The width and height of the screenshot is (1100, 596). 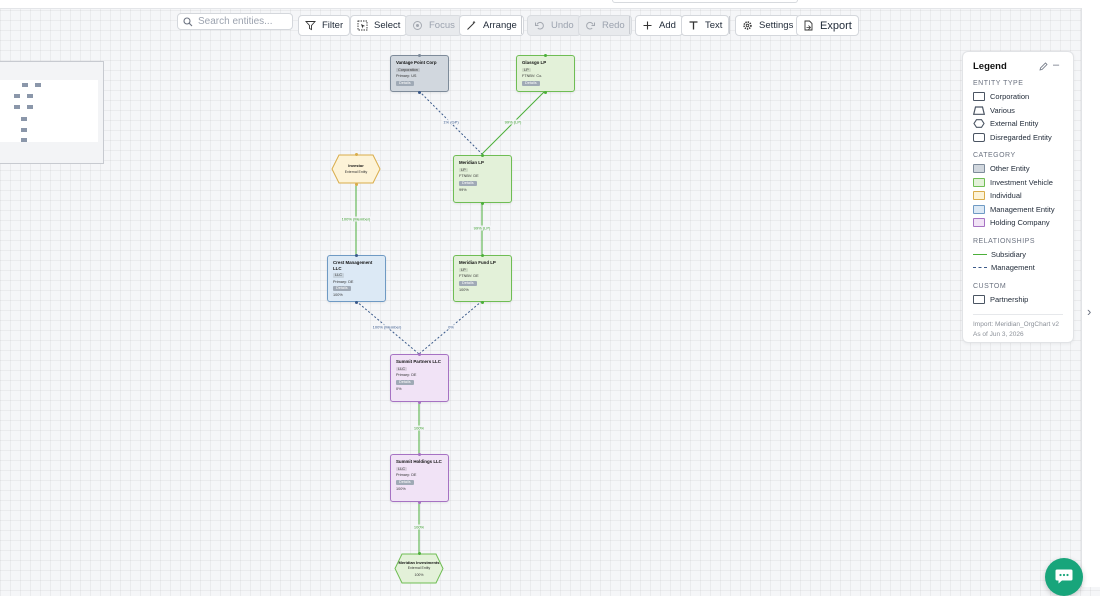 What do you see at coordinates (482, 179) in the screenshot?
I see `entity-node: Meridian LP LP FTNBV: DE Details 99%` at bounding box center [482, 179].